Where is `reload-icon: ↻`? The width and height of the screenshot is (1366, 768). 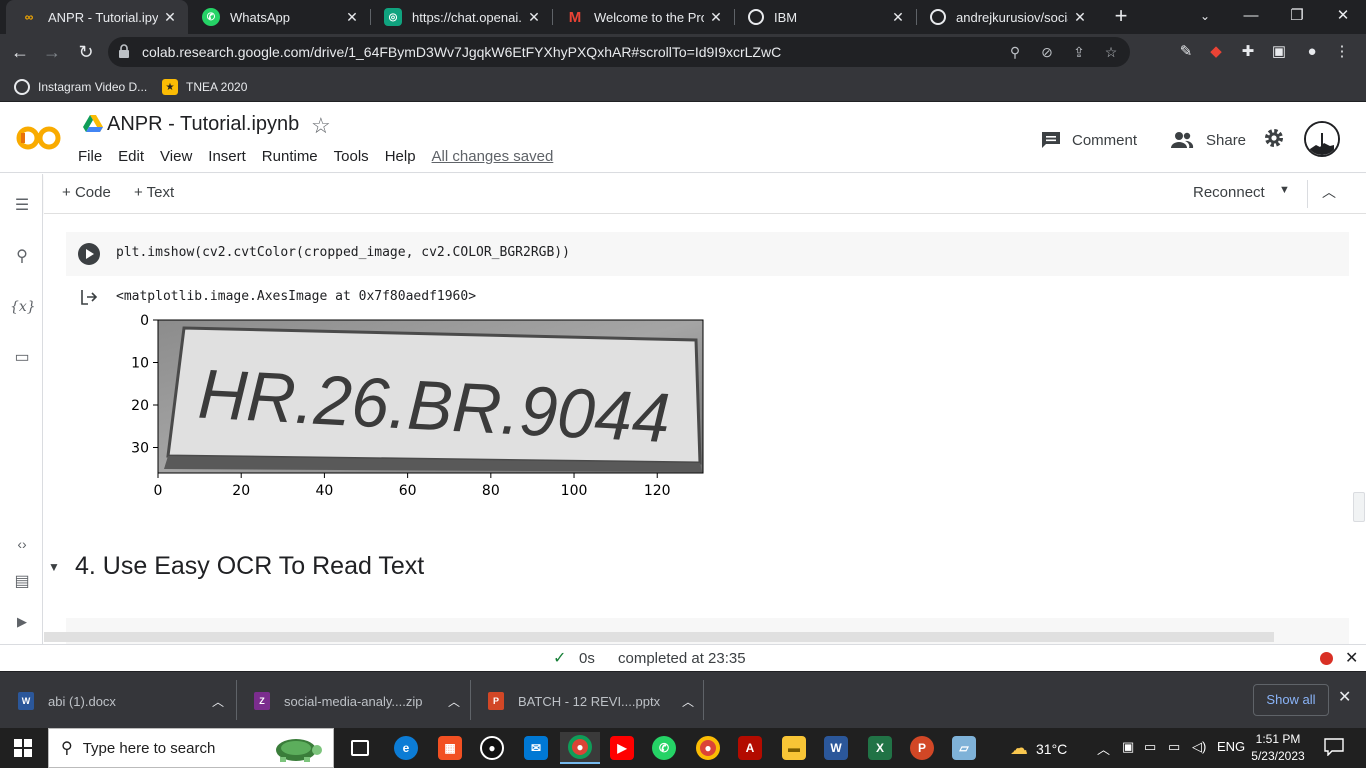 reload-icon: ↻ is located at coordinates (86, 52).